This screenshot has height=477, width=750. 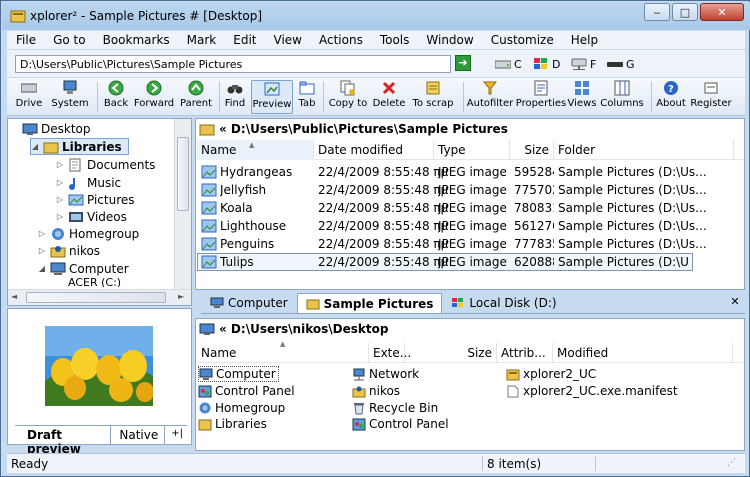 I want to click on desktop-item-network: Network, so click(x=385, y=374).